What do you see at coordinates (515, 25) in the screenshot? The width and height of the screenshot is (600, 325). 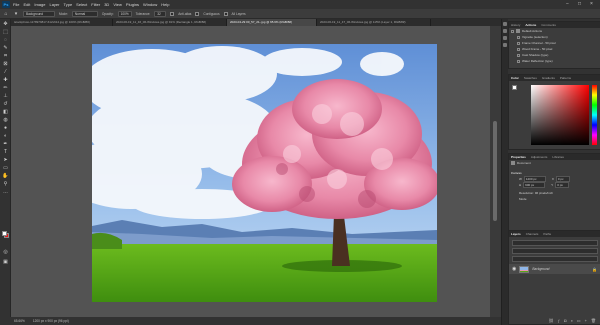 I see `tab-history: History` at bounding box center [515, 25].